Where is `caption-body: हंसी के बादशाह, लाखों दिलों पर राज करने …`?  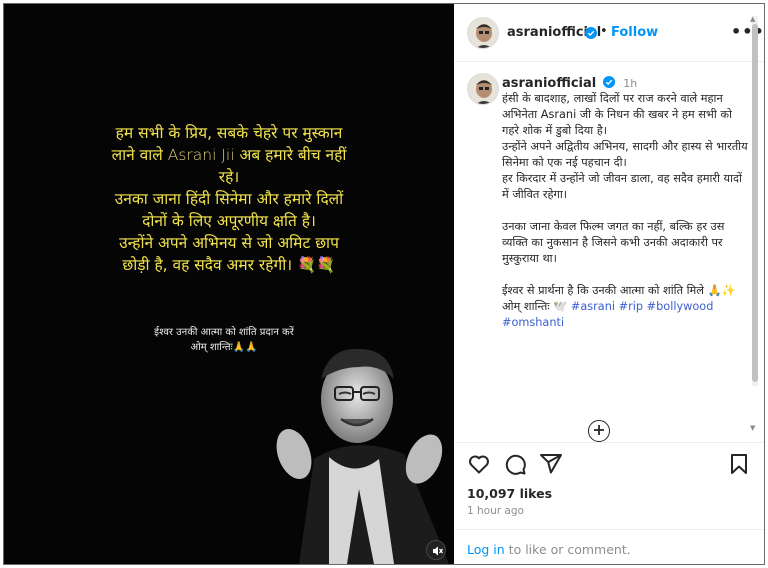
caption-body: हंसी के बादशाह, लाखों दिलों पर राज करने … is located at coordinates (625, 202).